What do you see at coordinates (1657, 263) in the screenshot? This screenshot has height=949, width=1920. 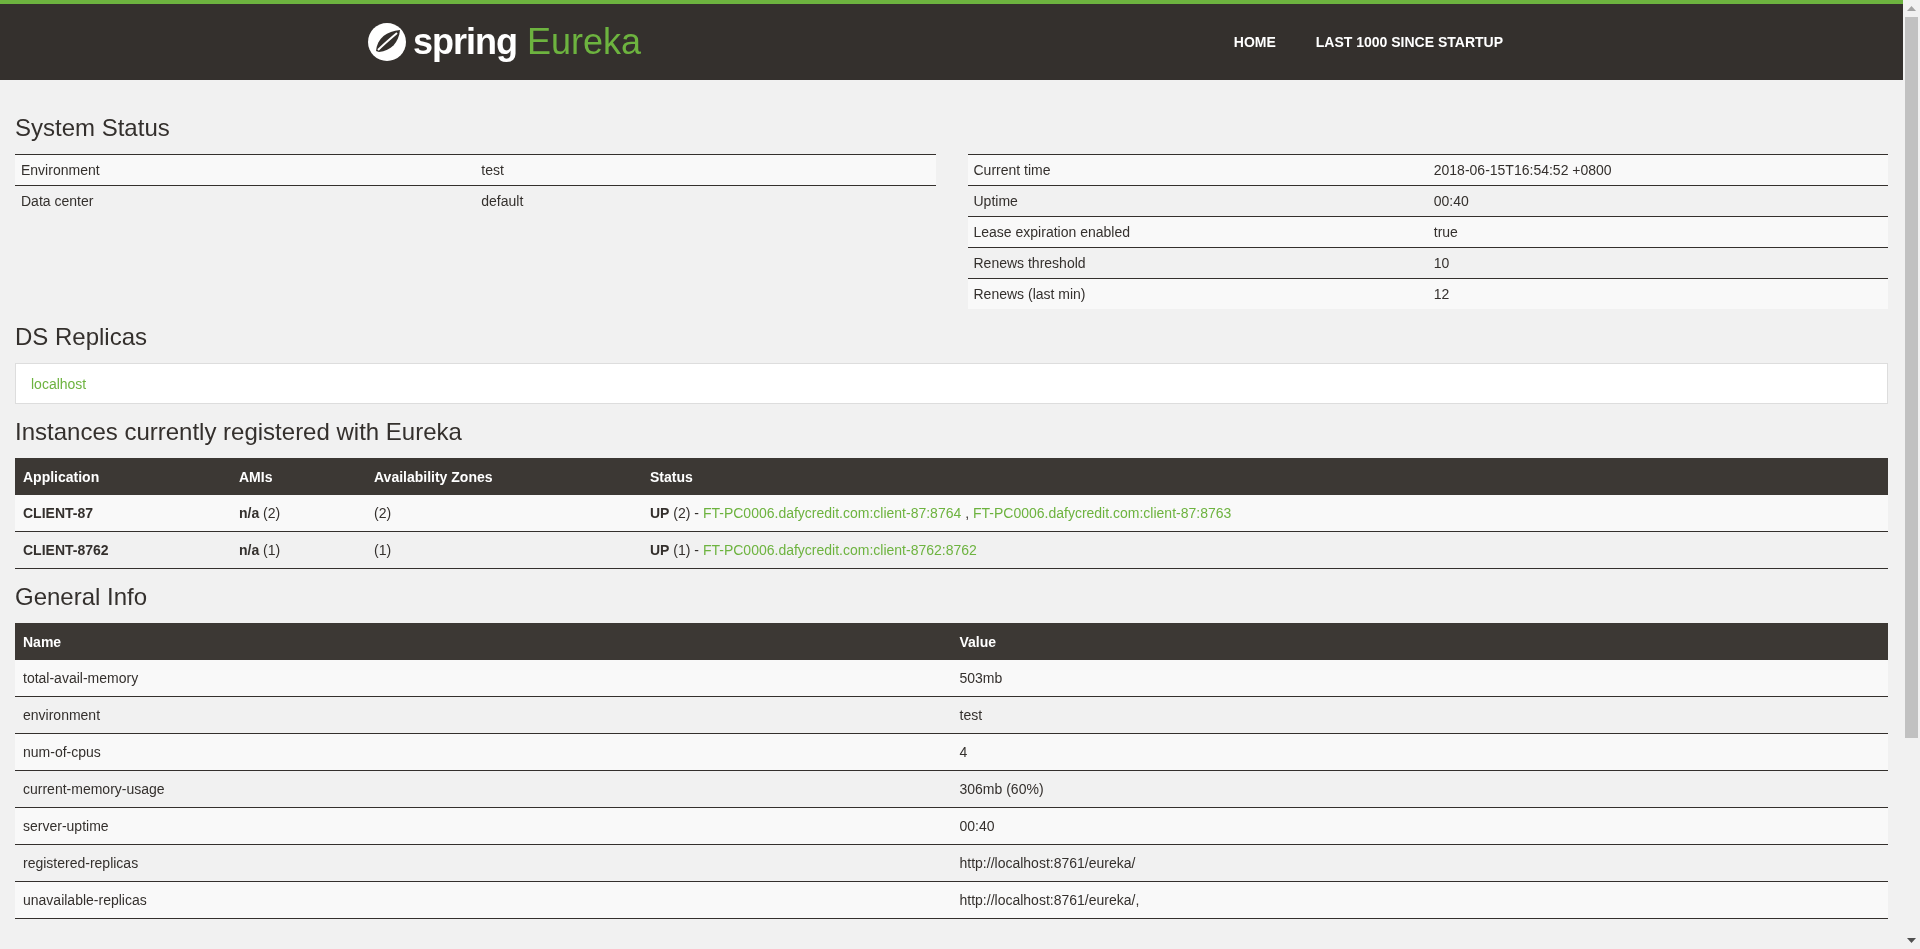 I see `table-cell: 10` at bounding box center [1657, 263].